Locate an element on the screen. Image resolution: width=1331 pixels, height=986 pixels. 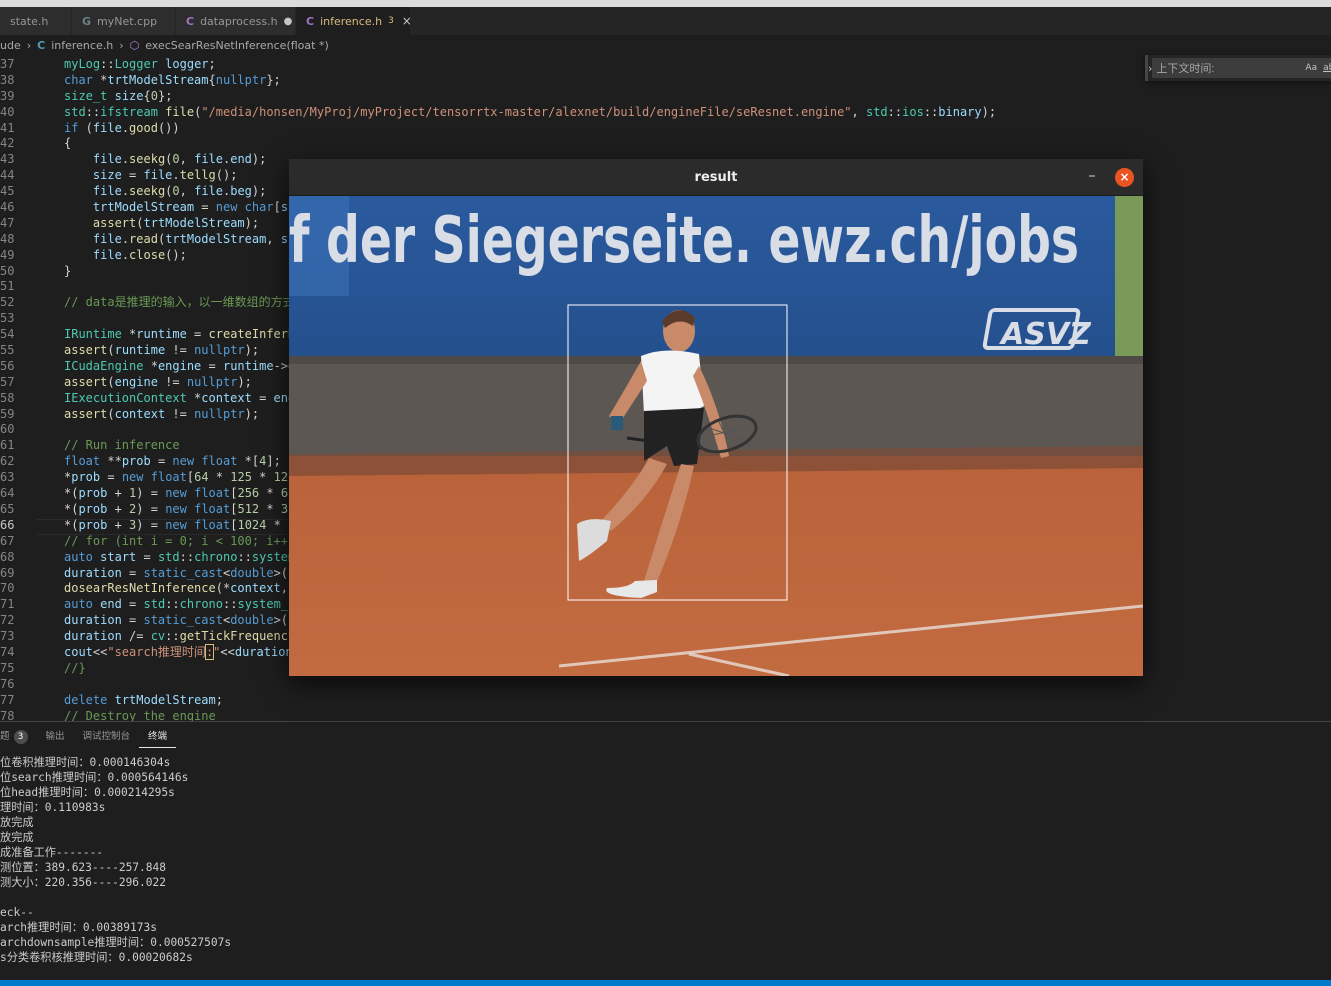
tab-mynet-cpp: G myNet.cpp is located at coordinates (124, 21).